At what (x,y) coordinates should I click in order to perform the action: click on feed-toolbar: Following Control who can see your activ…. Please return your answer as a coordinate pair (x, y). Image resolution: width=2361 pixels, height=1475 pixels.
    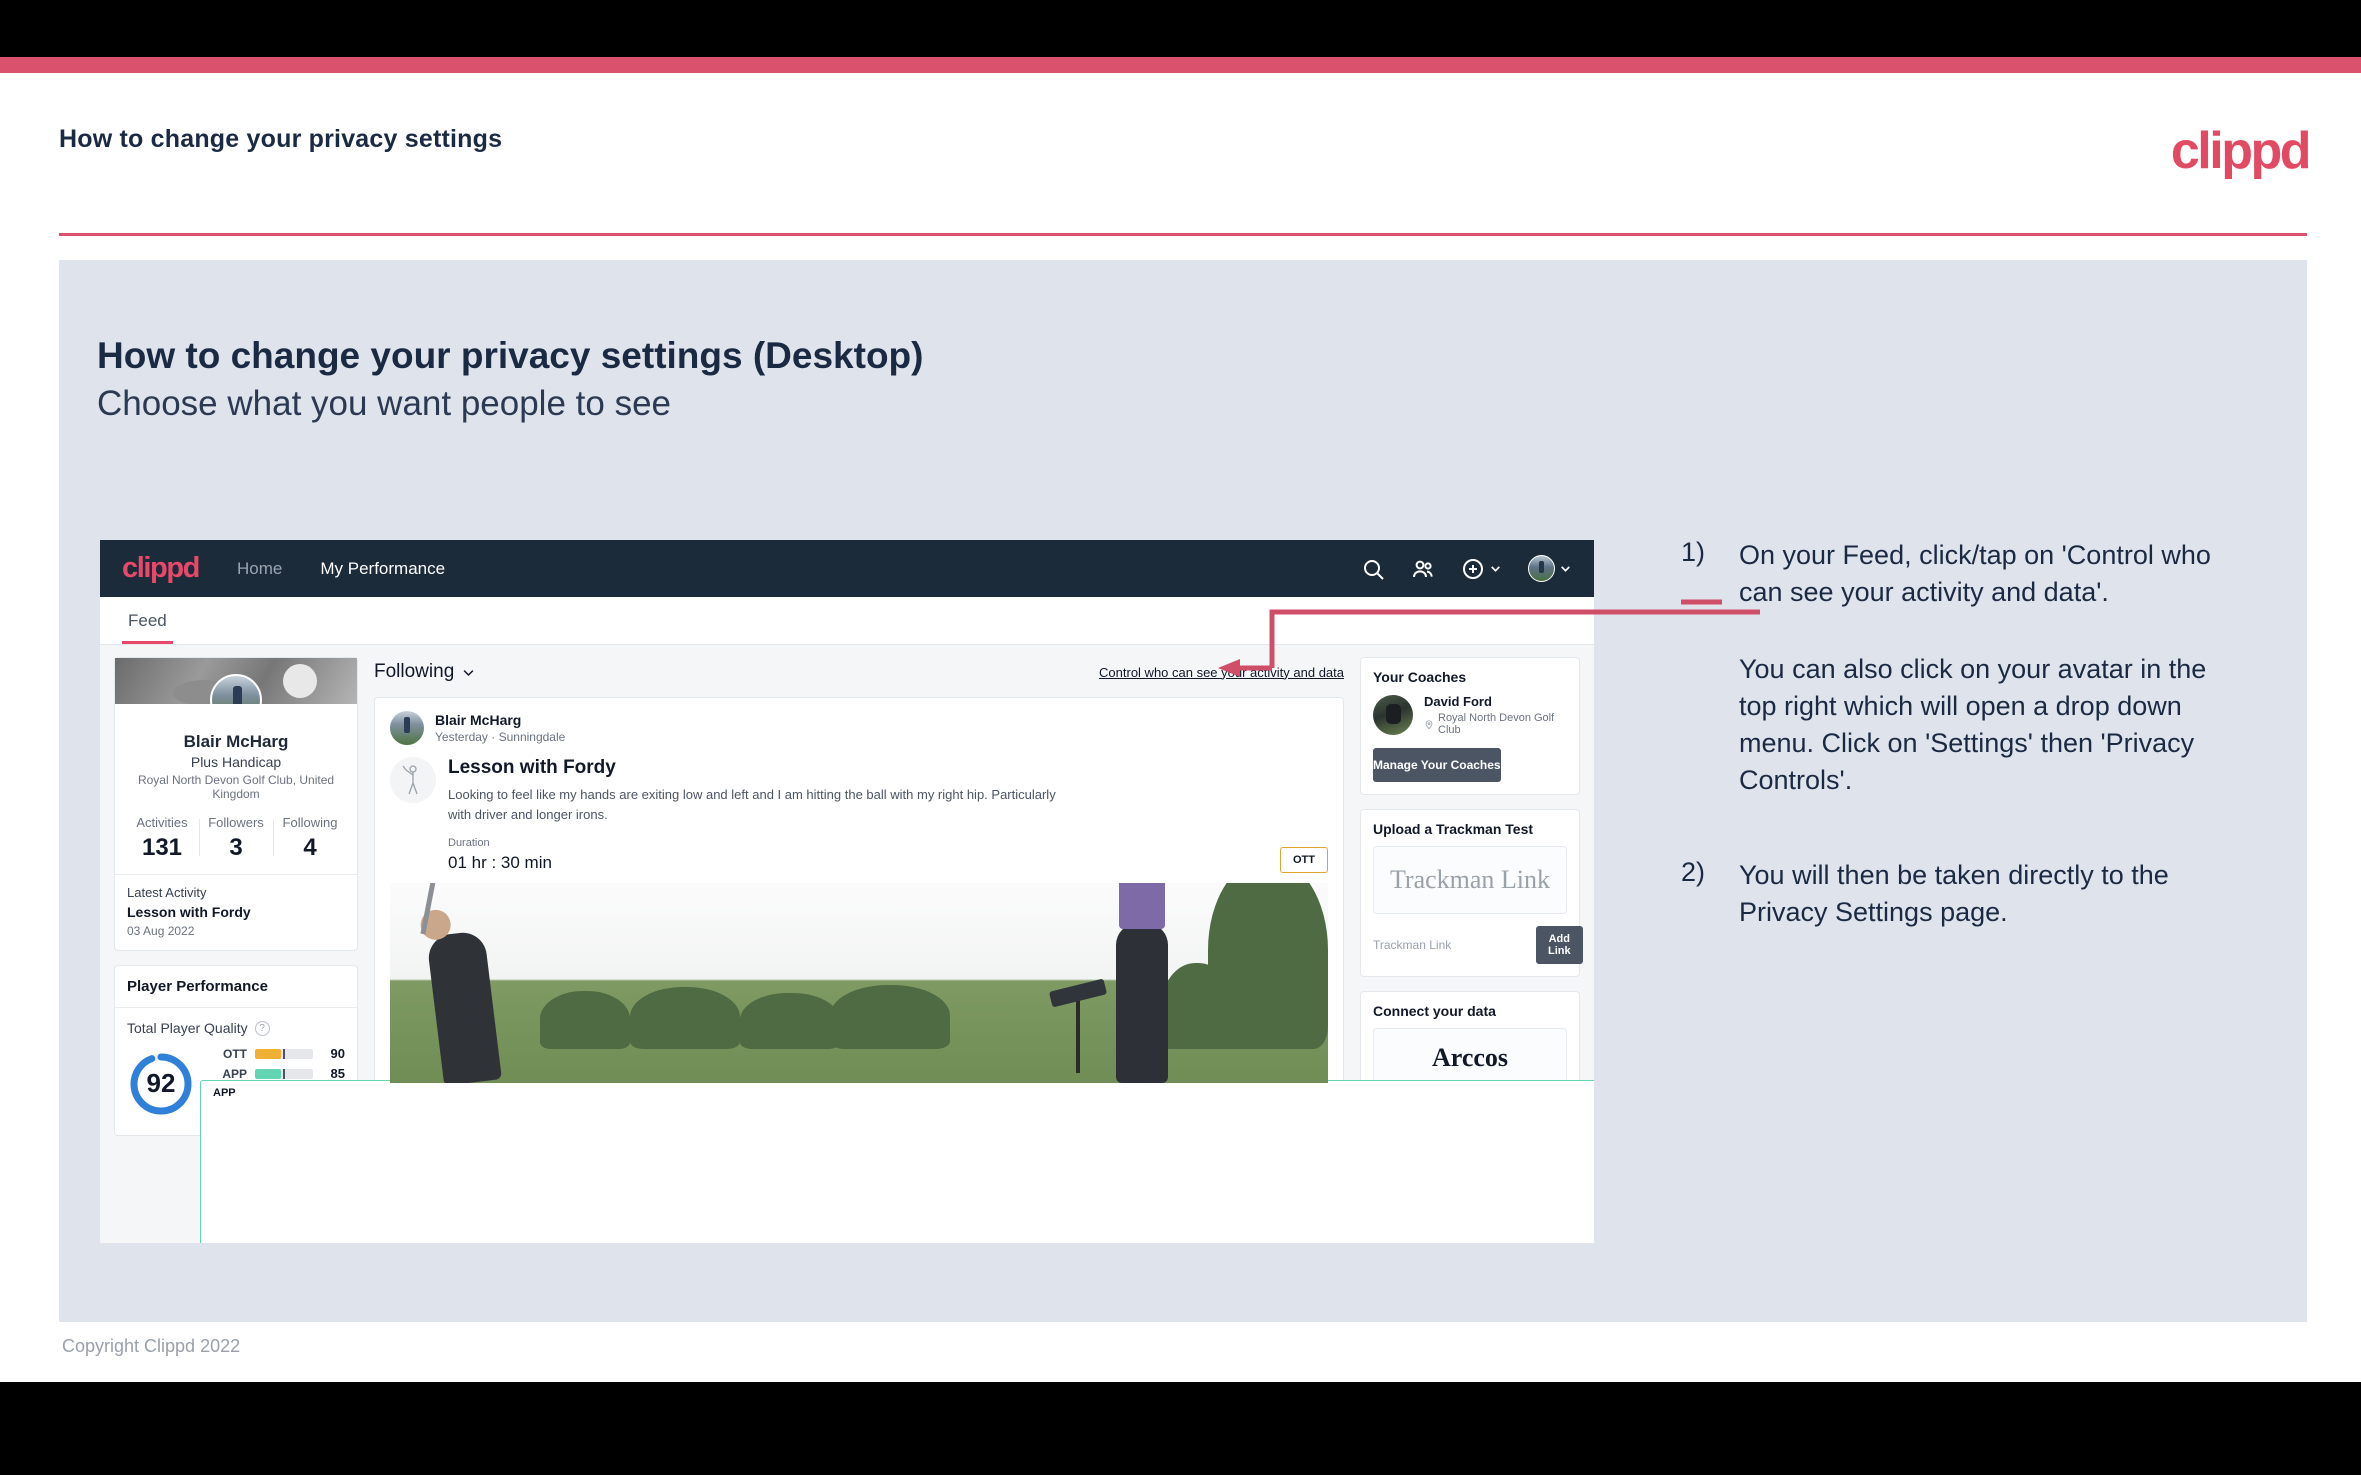
    Looking at the image, I should click on (859, 672).